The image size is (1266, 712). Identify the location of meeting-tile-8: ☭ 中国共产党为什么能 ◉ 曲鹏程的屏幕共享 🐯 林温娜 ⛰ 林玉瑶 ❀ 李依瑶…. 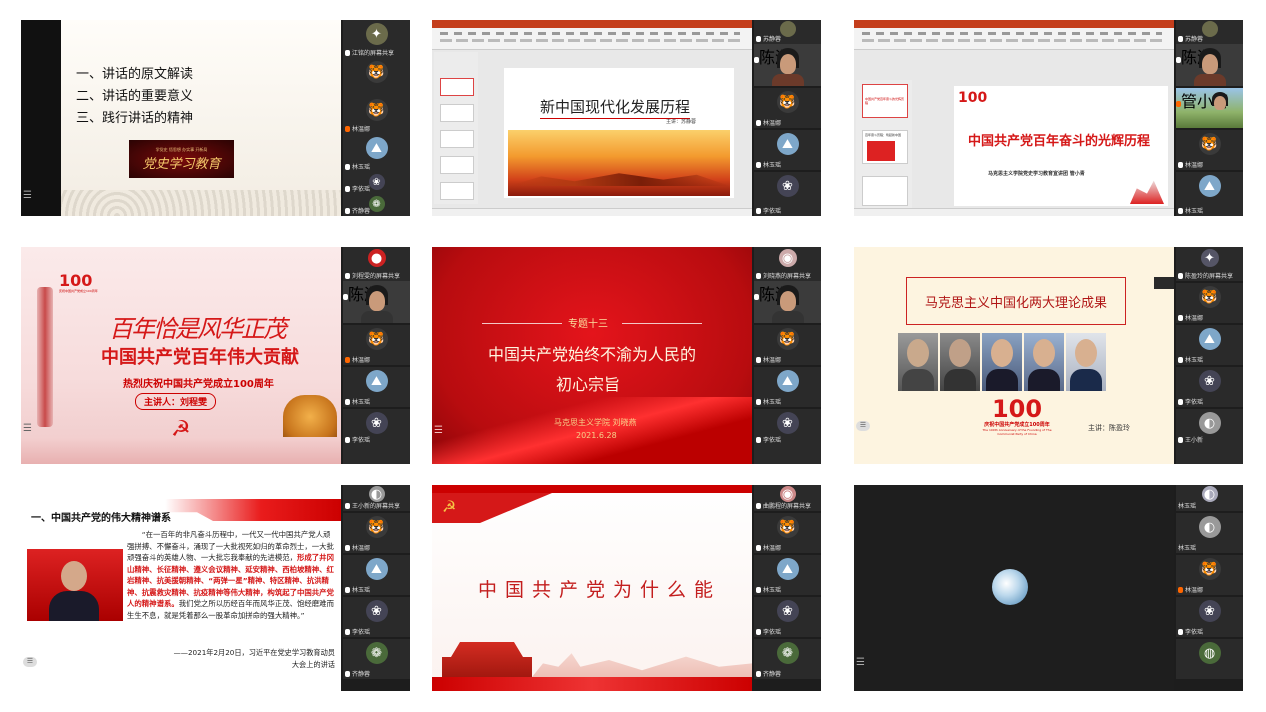
(626, 588).